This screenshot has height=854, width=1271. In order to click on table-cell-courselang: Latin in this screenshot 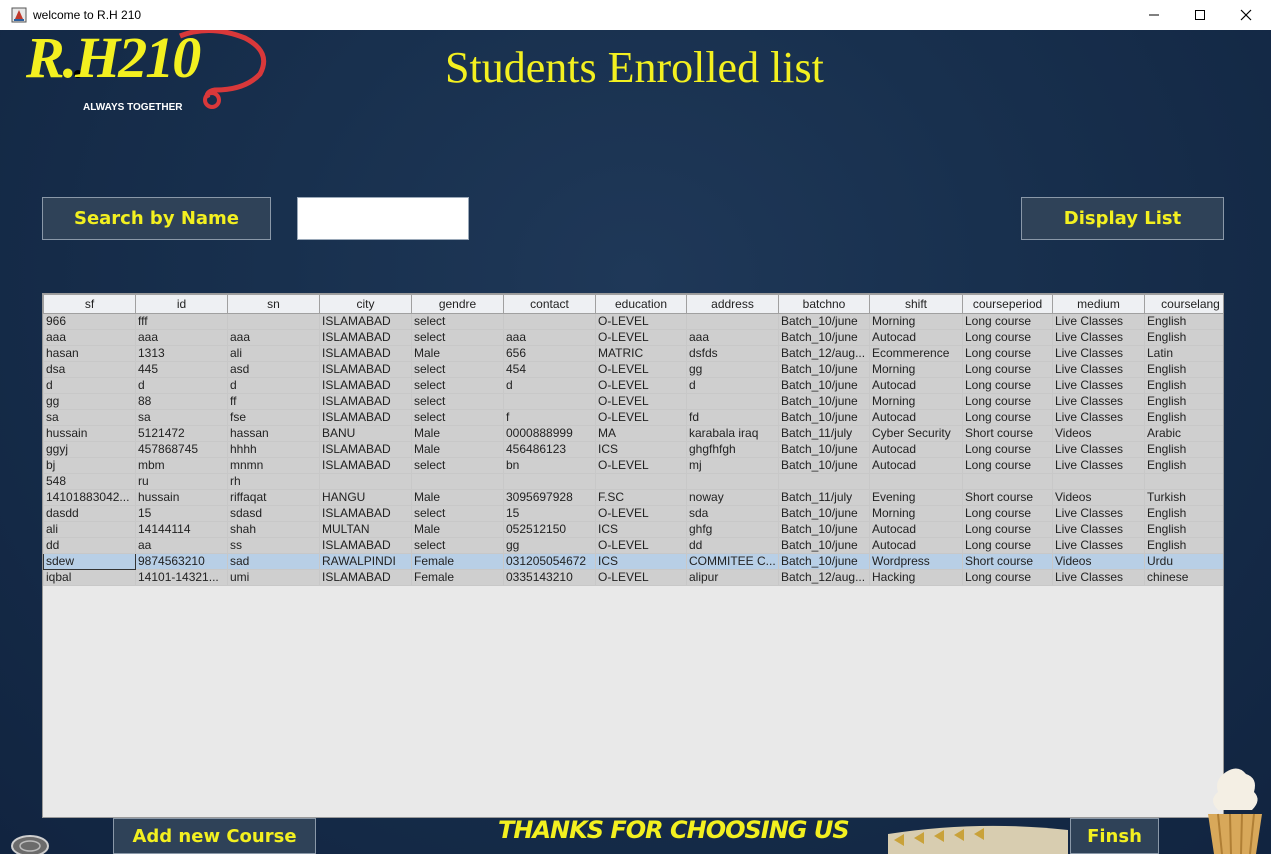, I will do `click(1183, 353)`.